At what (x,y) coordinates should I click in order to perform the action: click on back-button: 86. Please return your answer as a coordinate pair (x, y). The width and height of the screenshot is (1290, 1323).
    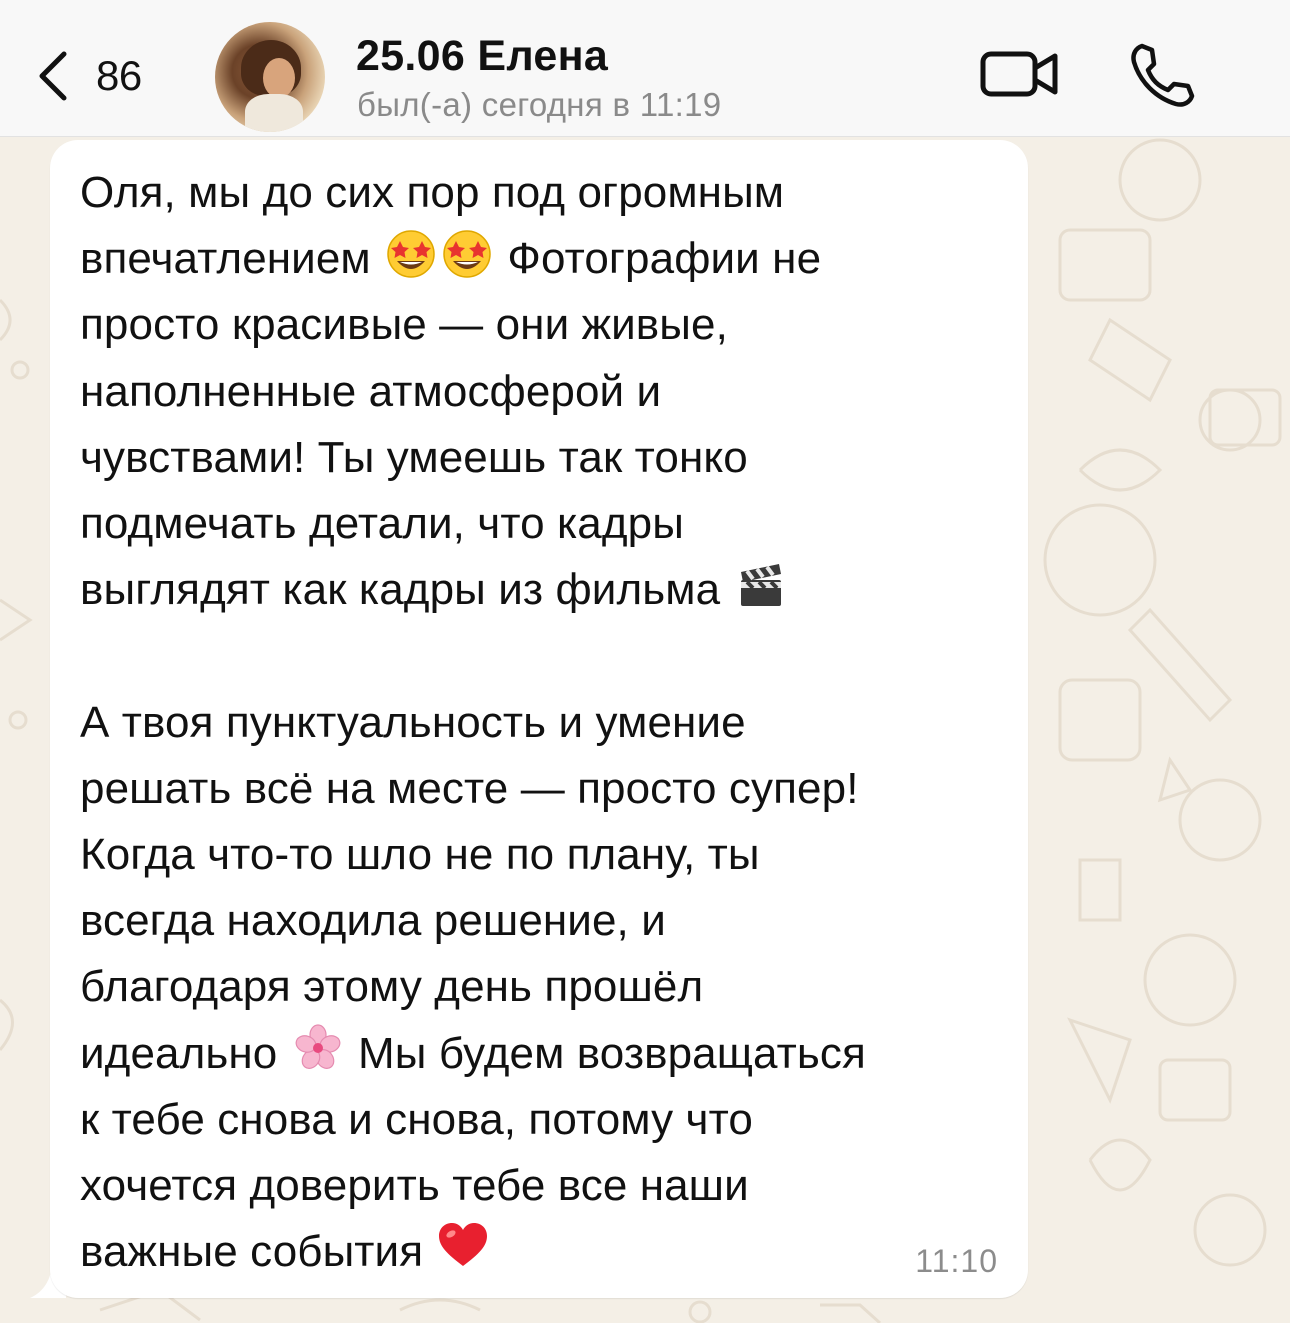
    Looking at the image, I should click on (87, 76).